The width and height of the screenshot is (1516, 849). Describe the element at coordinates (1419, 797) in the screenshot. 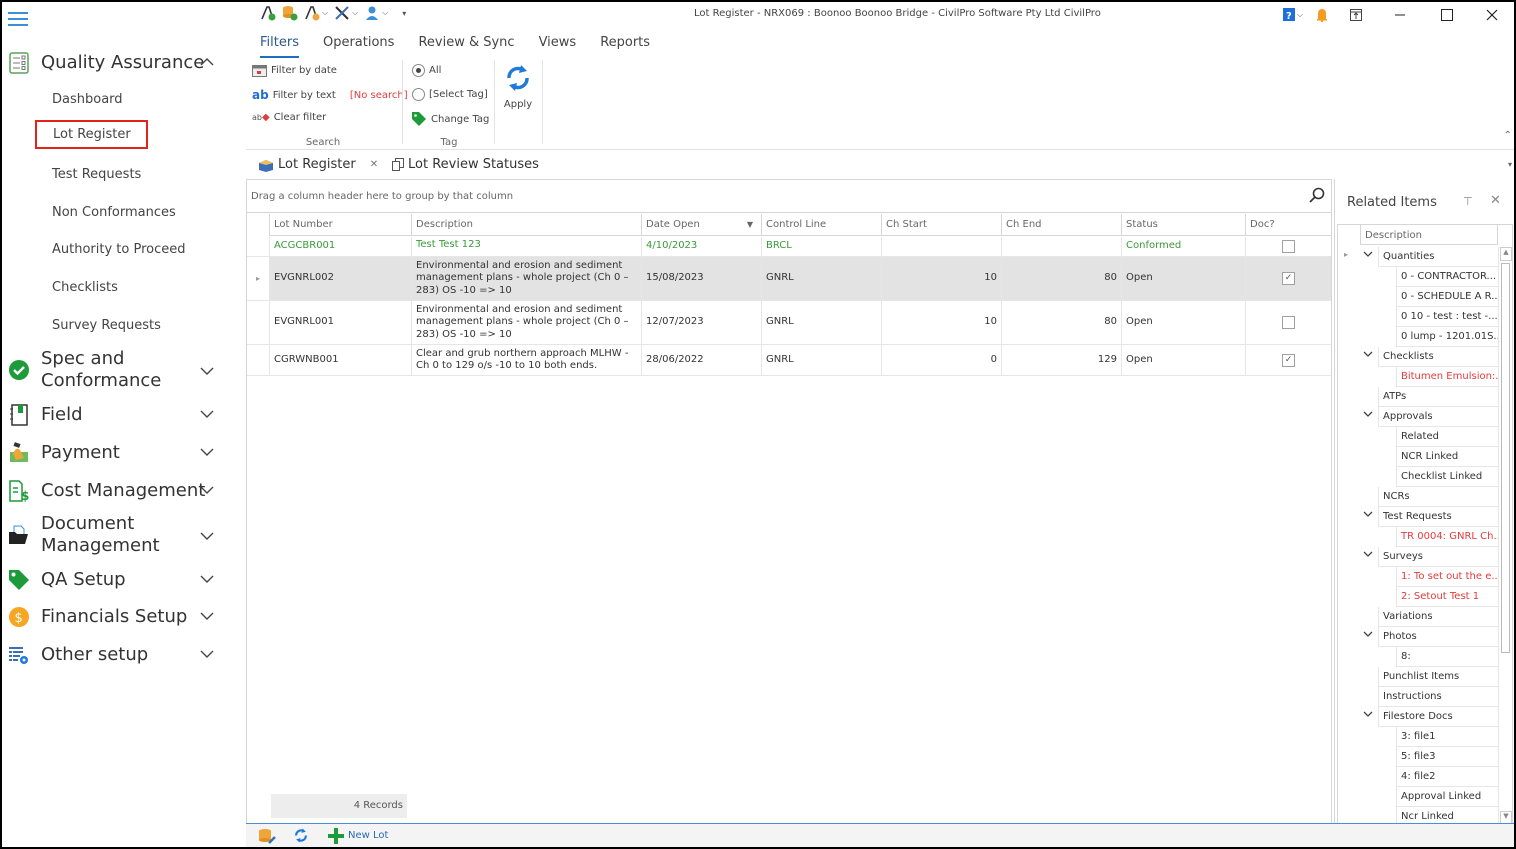

I see `tree-node: Approval Linked` at that location.